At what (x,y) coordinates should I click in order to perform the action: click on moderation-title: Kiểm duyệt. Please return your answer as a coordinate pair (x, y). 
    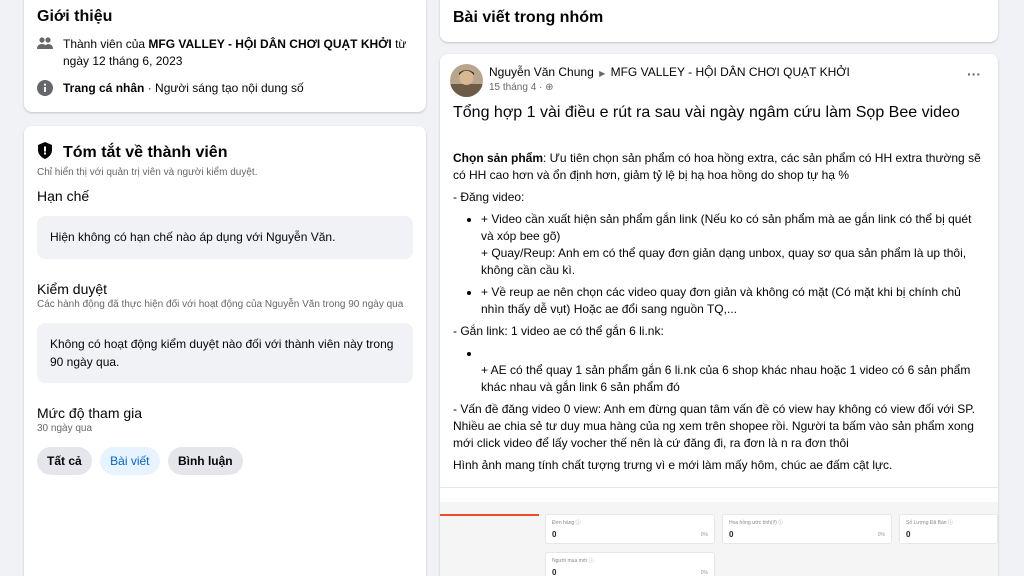
    Looking at the image, I should click on (72, 289).